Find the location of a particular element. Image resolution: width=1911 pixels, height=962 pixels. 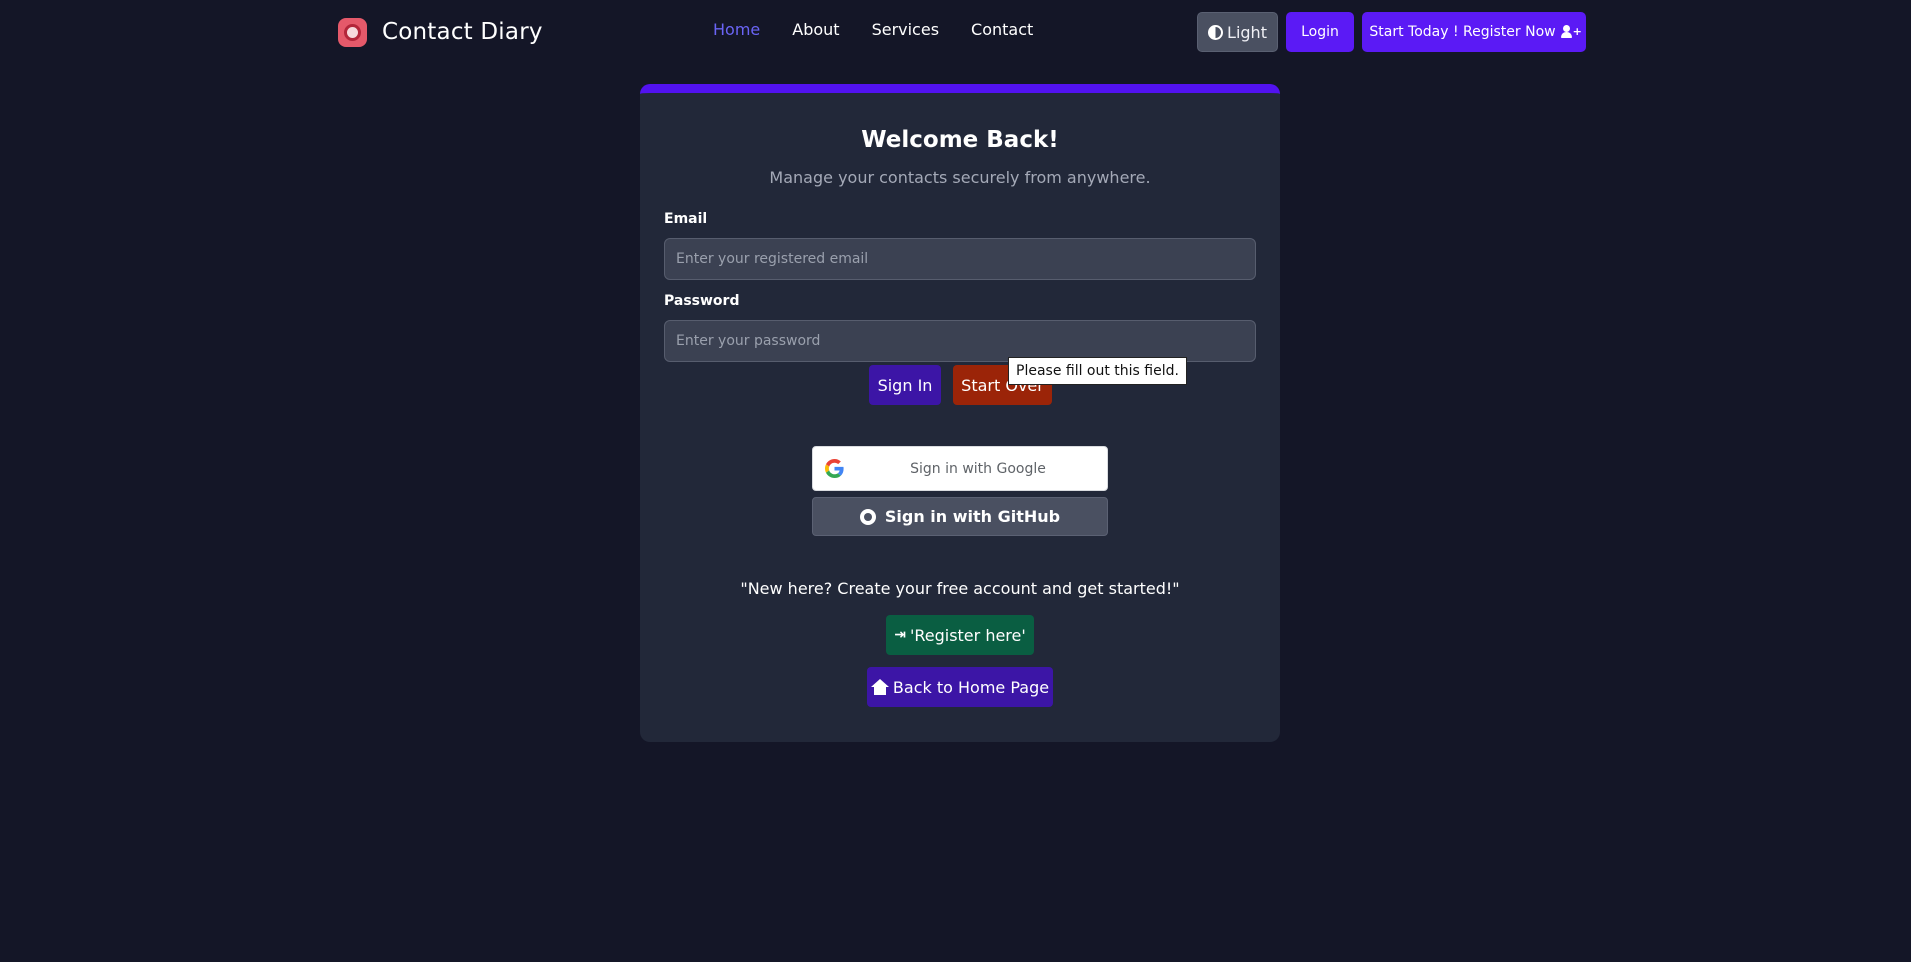

login-button: Login is located at coordinates (1320, 32).